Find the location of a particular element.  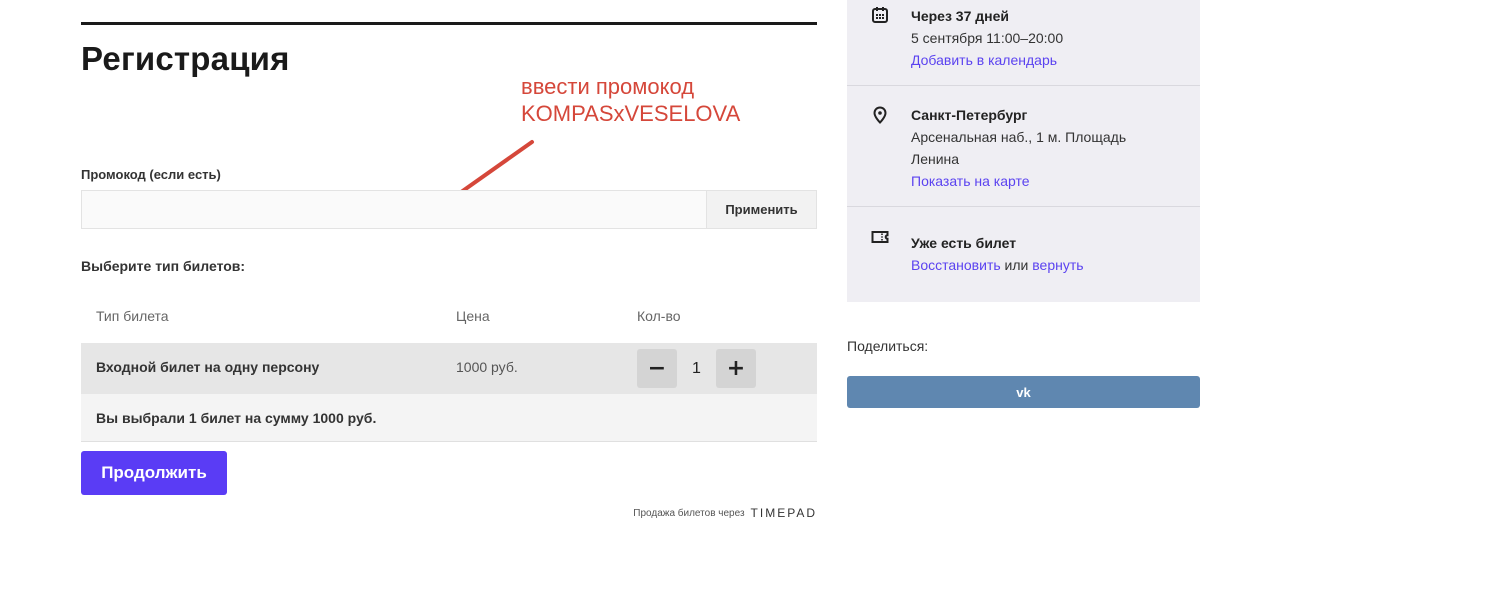

column-header-price: Цена is located at coordinates (473, 316).